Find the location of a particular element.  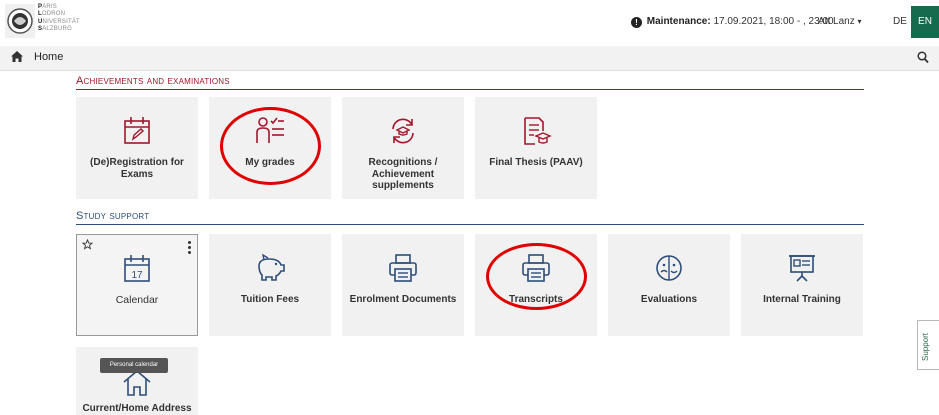

tile-label: Final Thesis (PAAV) is located at coordinates (536, 162).